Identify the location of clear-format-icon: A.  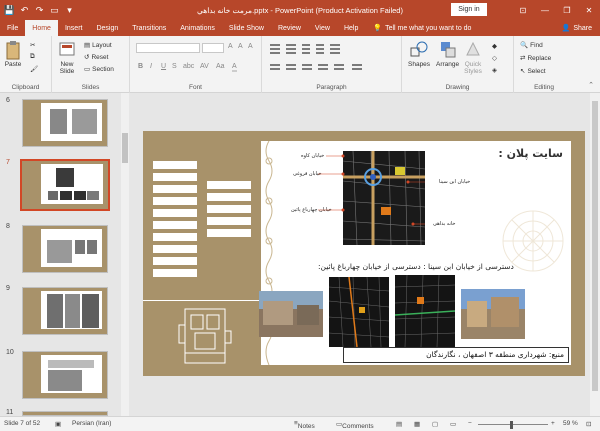
(250, 46).